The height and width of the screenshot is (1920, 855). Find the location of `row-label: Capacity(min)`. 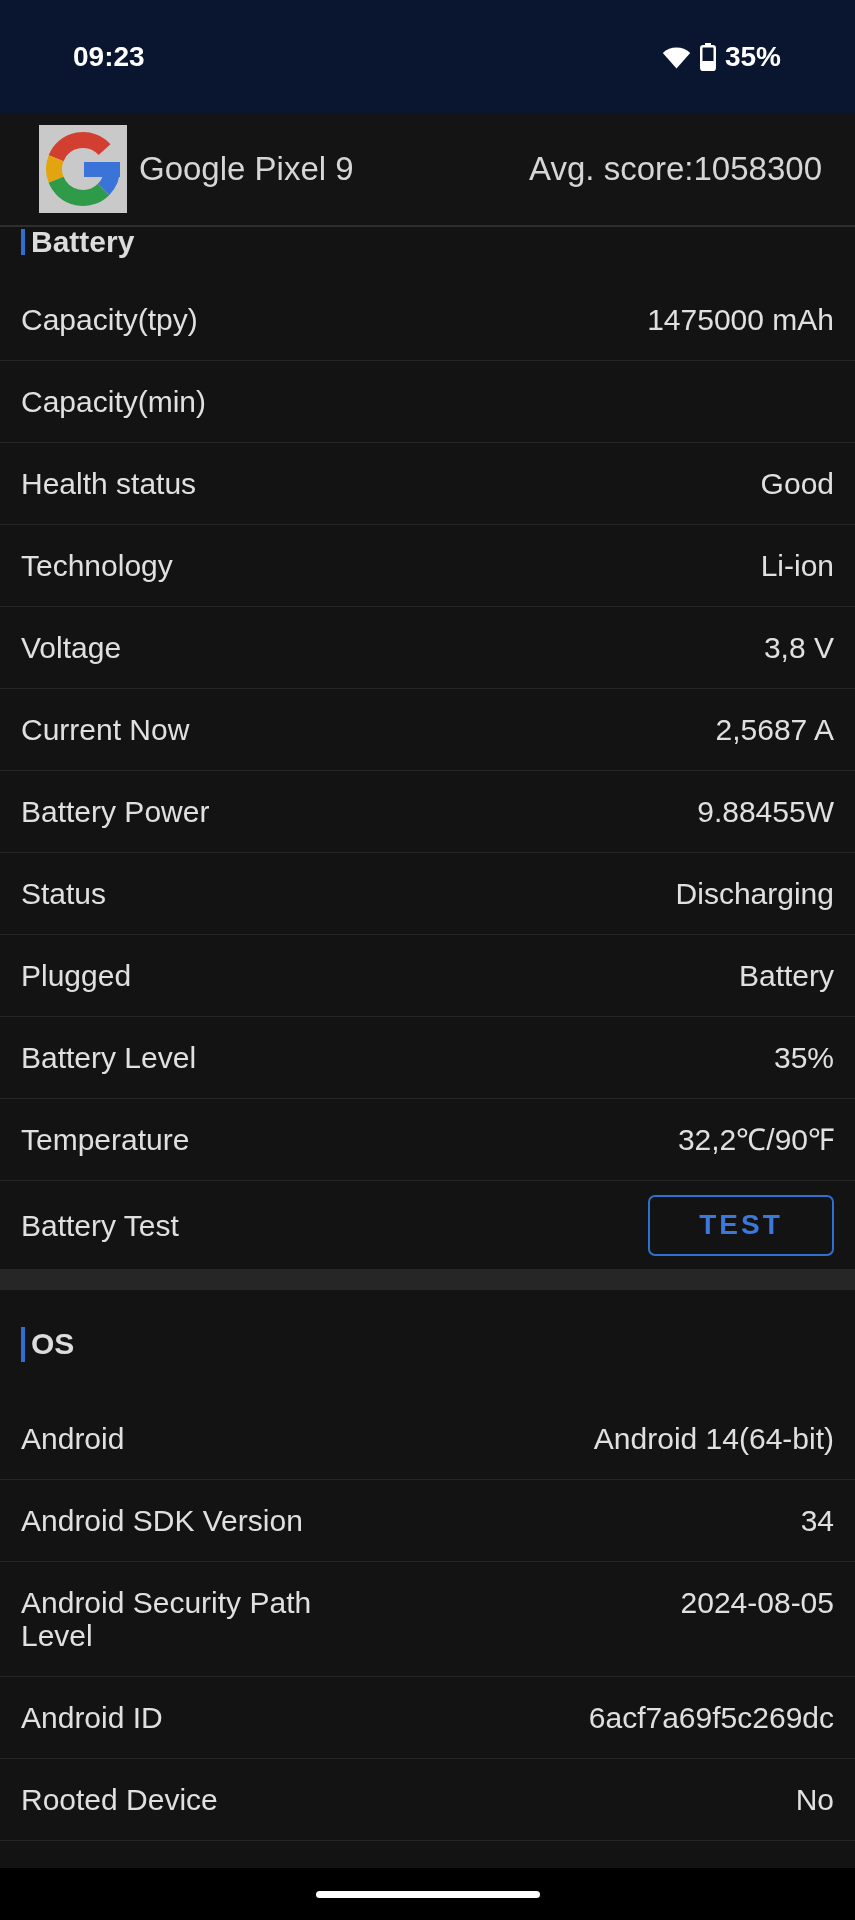

row-label: Capacity(min) is located at coordinates (114, 401).